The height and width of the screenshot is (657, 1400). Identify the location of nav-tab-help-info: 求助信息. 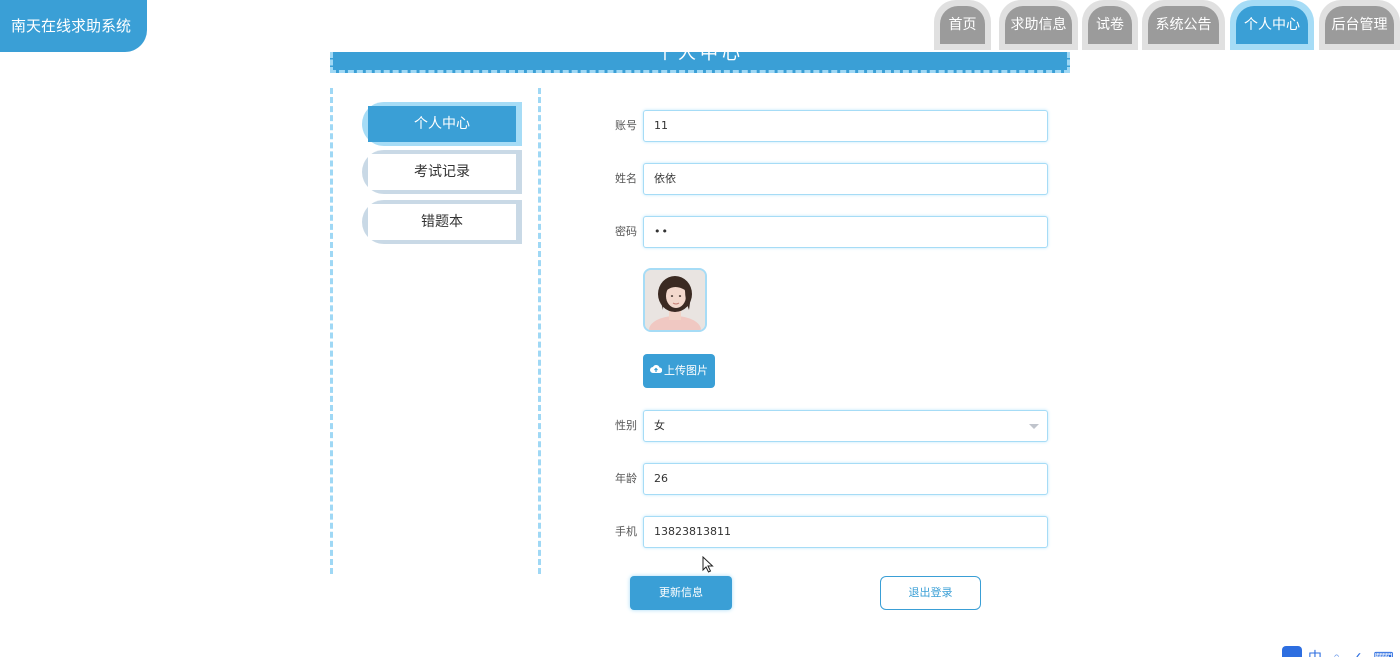
(1038, 25).